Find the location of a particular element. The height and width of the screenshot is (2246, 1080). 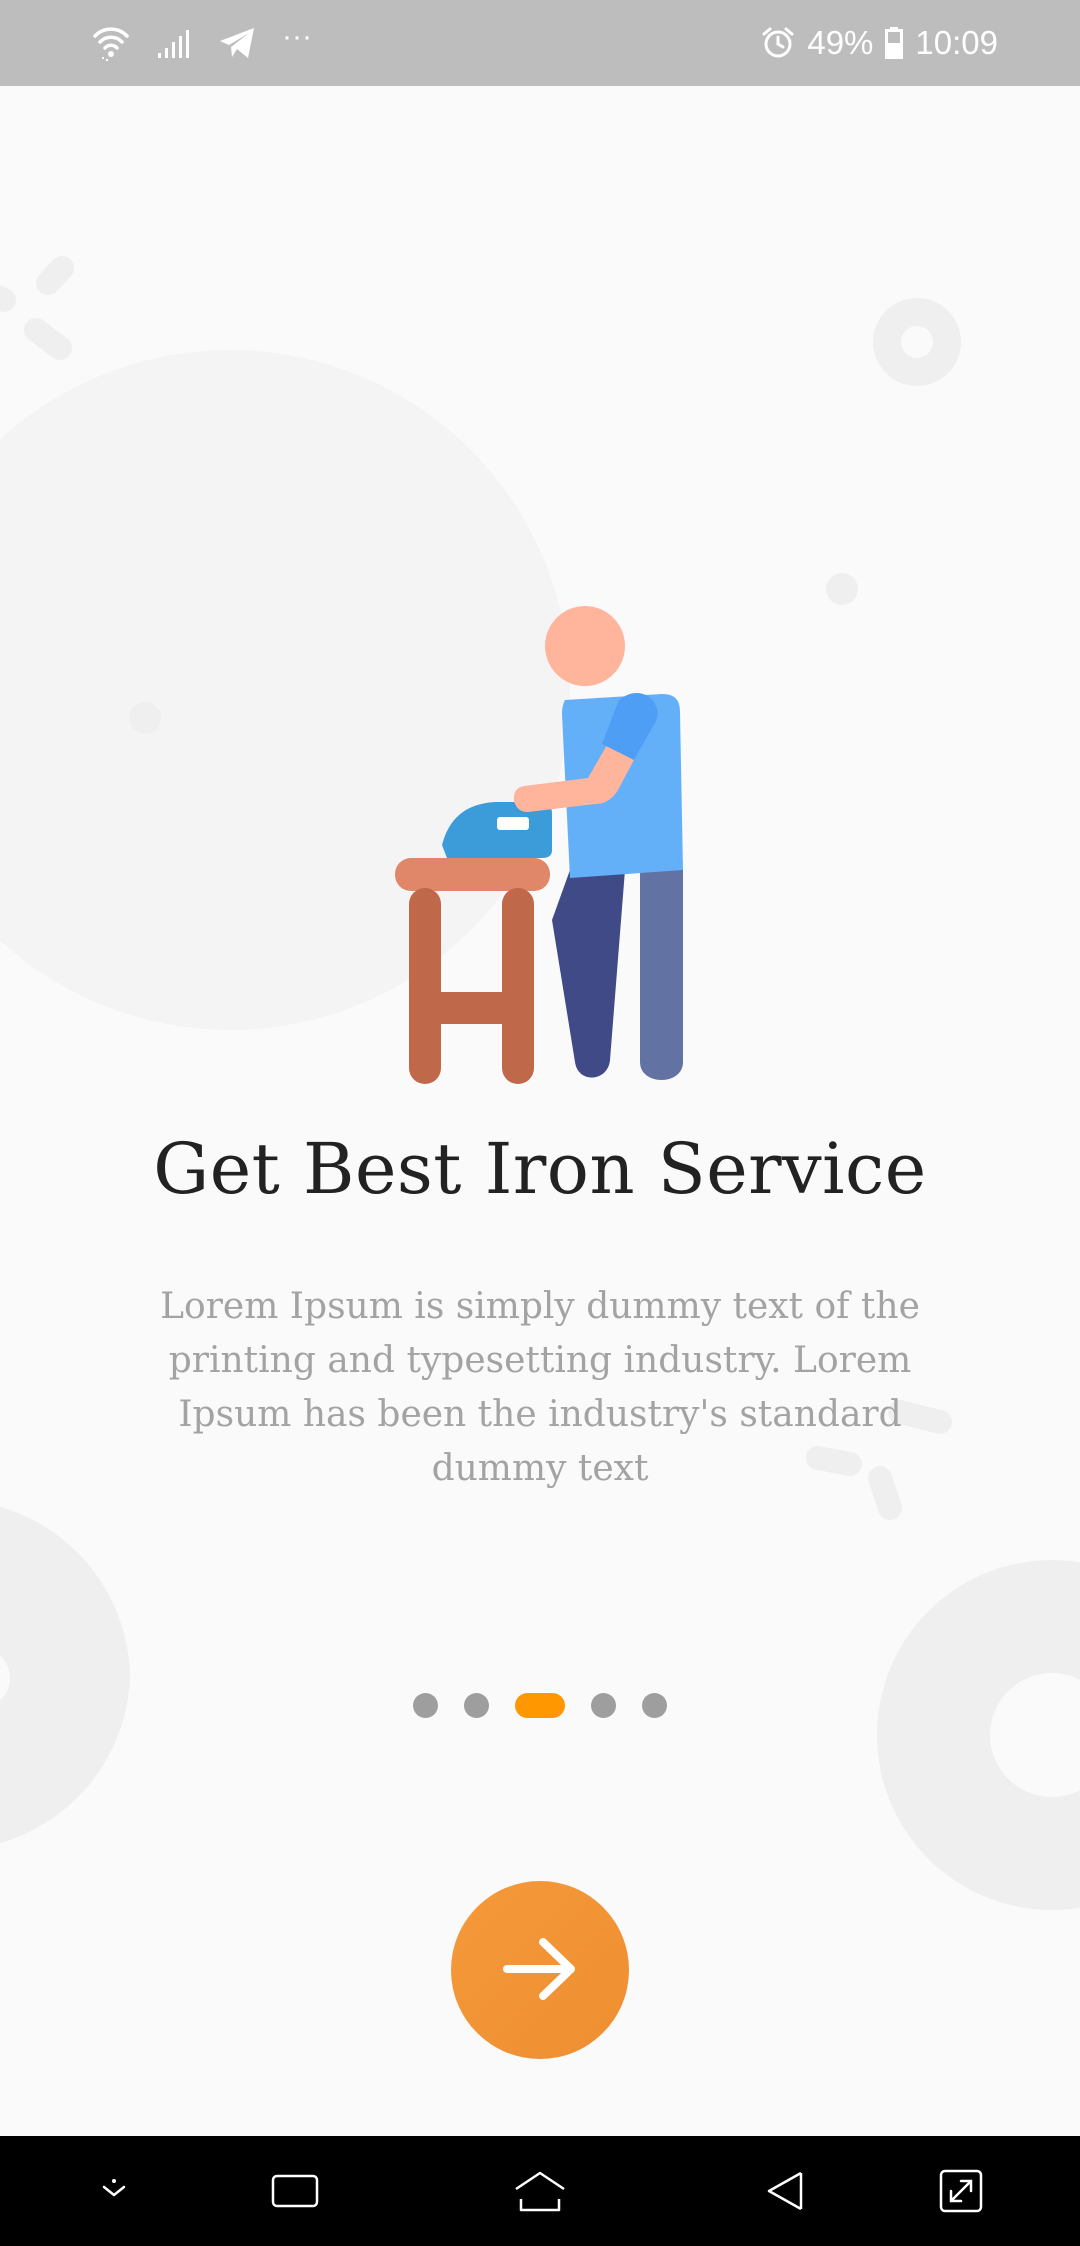

status-bar-right: 49% 10:09 is located at coordinates (879, 43).